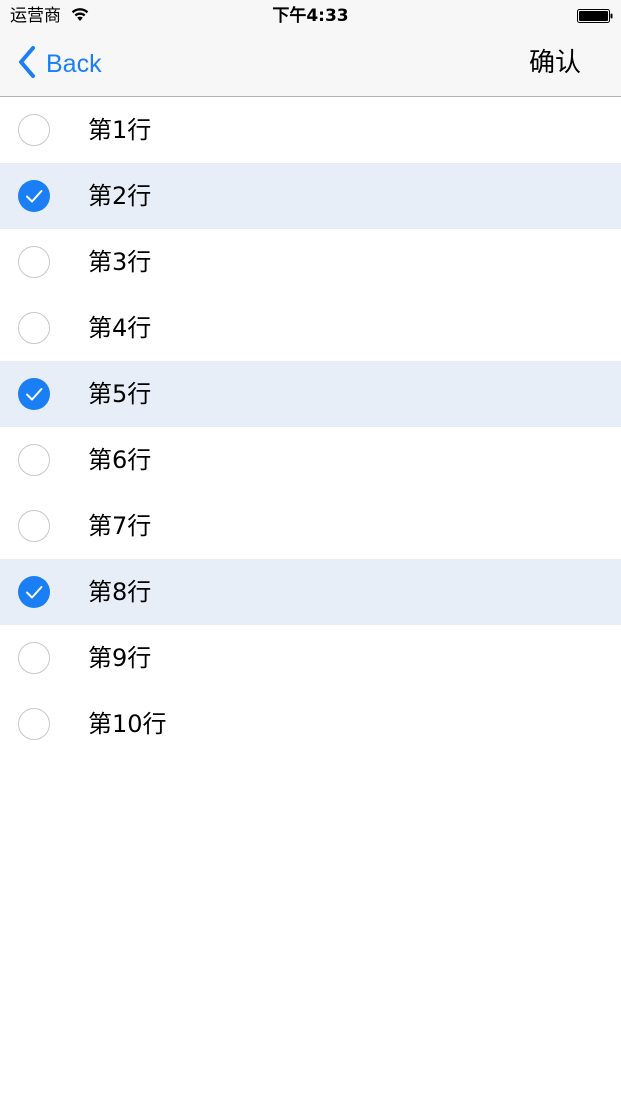  What do you see at coordinates (310, 526) in the screenshot?
I see `list-item: 第7行` at bounding box center [310, 526].